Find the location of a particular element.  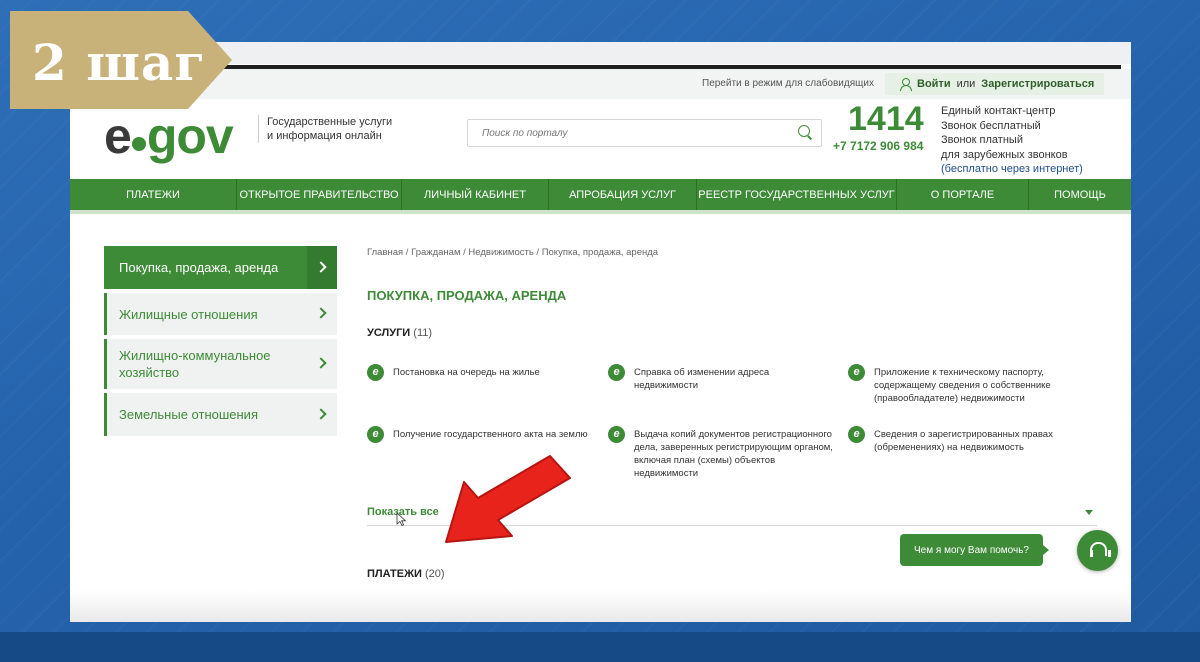

sidebar-item-label: Жилищно-коммунальное хозяйство is located at coordinates (195, 364).